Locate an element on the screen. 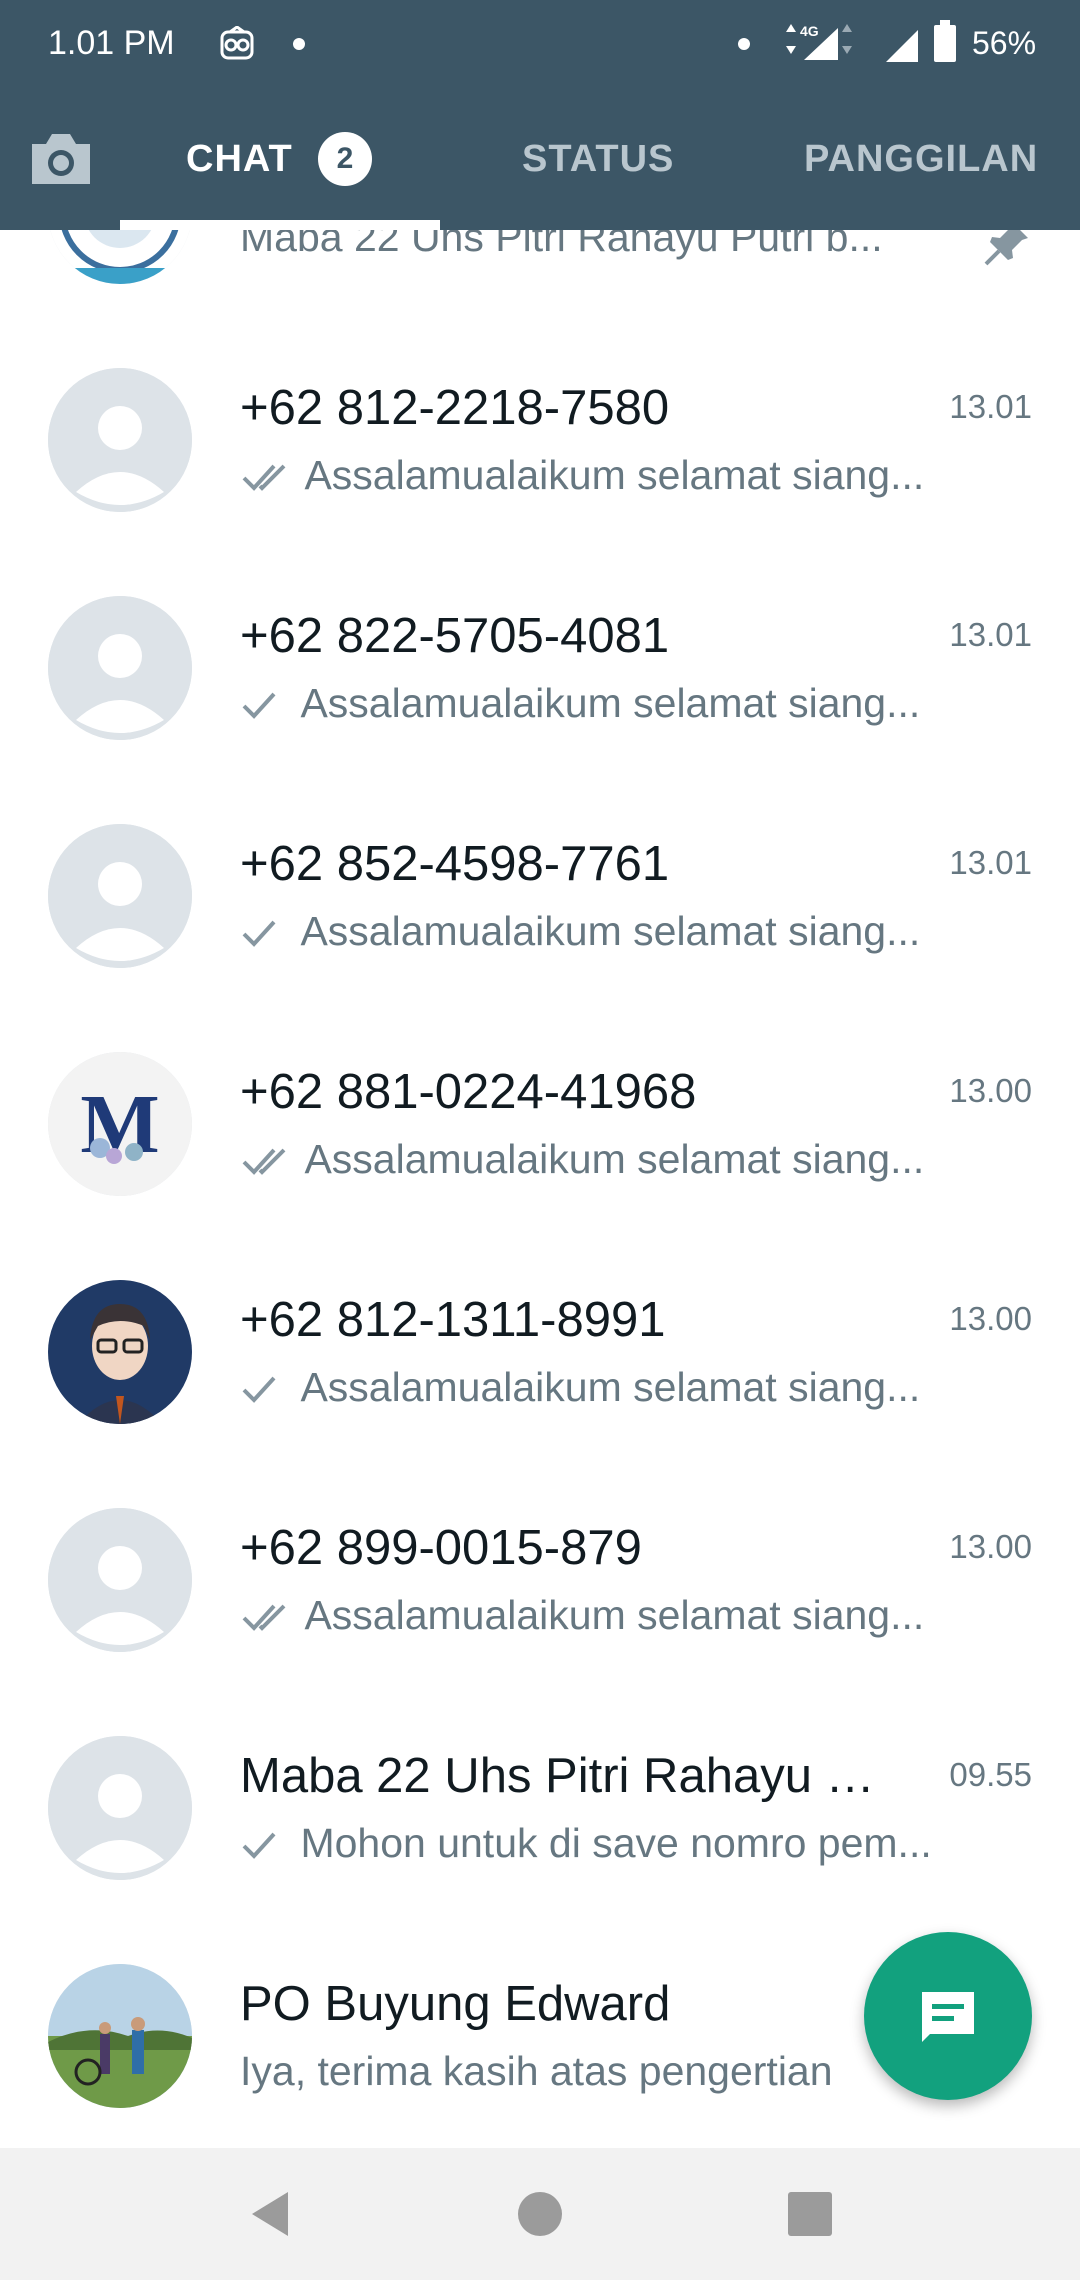  tab-status: STATUS is located at coordinates (598, 159).